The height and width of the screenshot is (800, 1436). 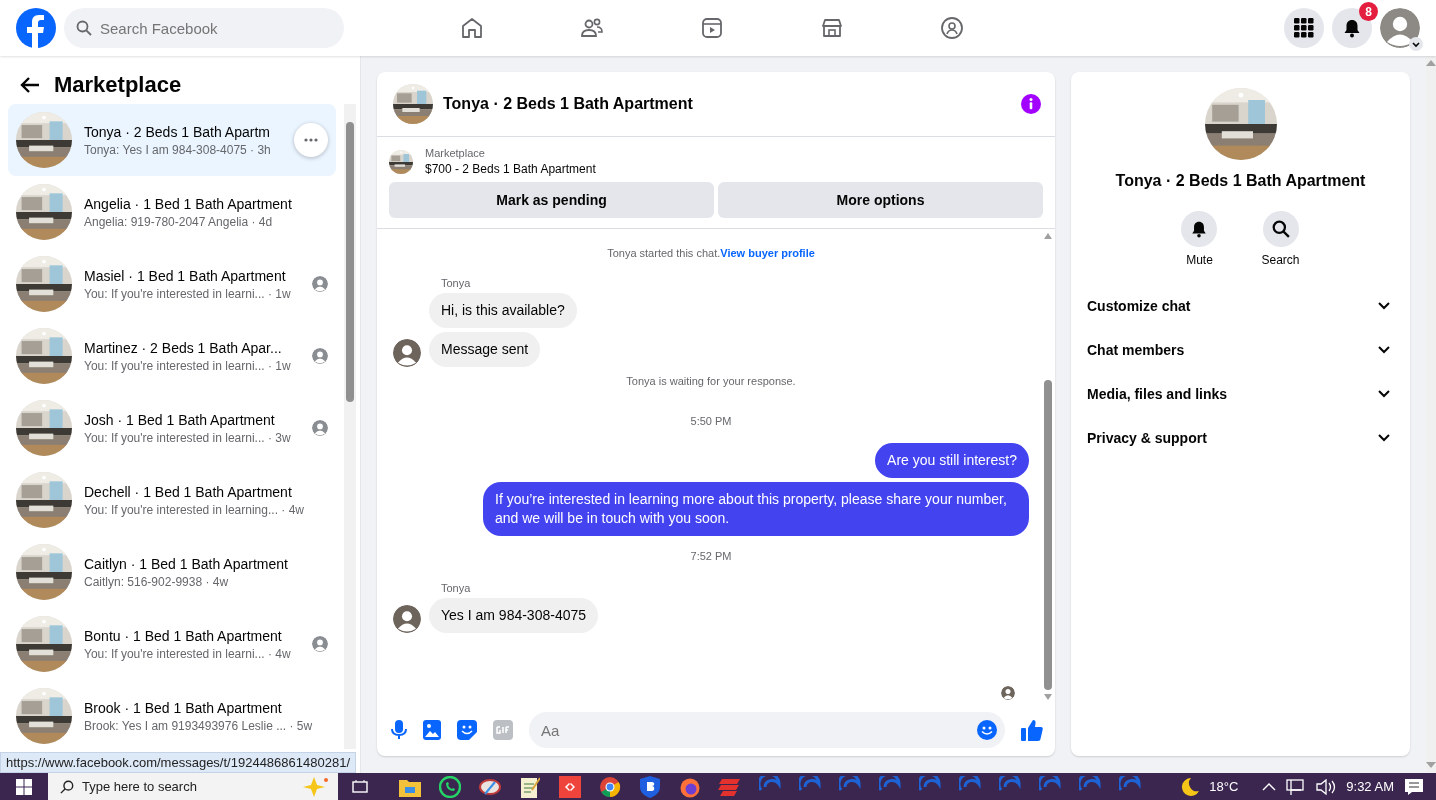 What do you see at coordinates (432, 730) in the screenshot?
I see `image-icon` at bounding box center [432, 730].